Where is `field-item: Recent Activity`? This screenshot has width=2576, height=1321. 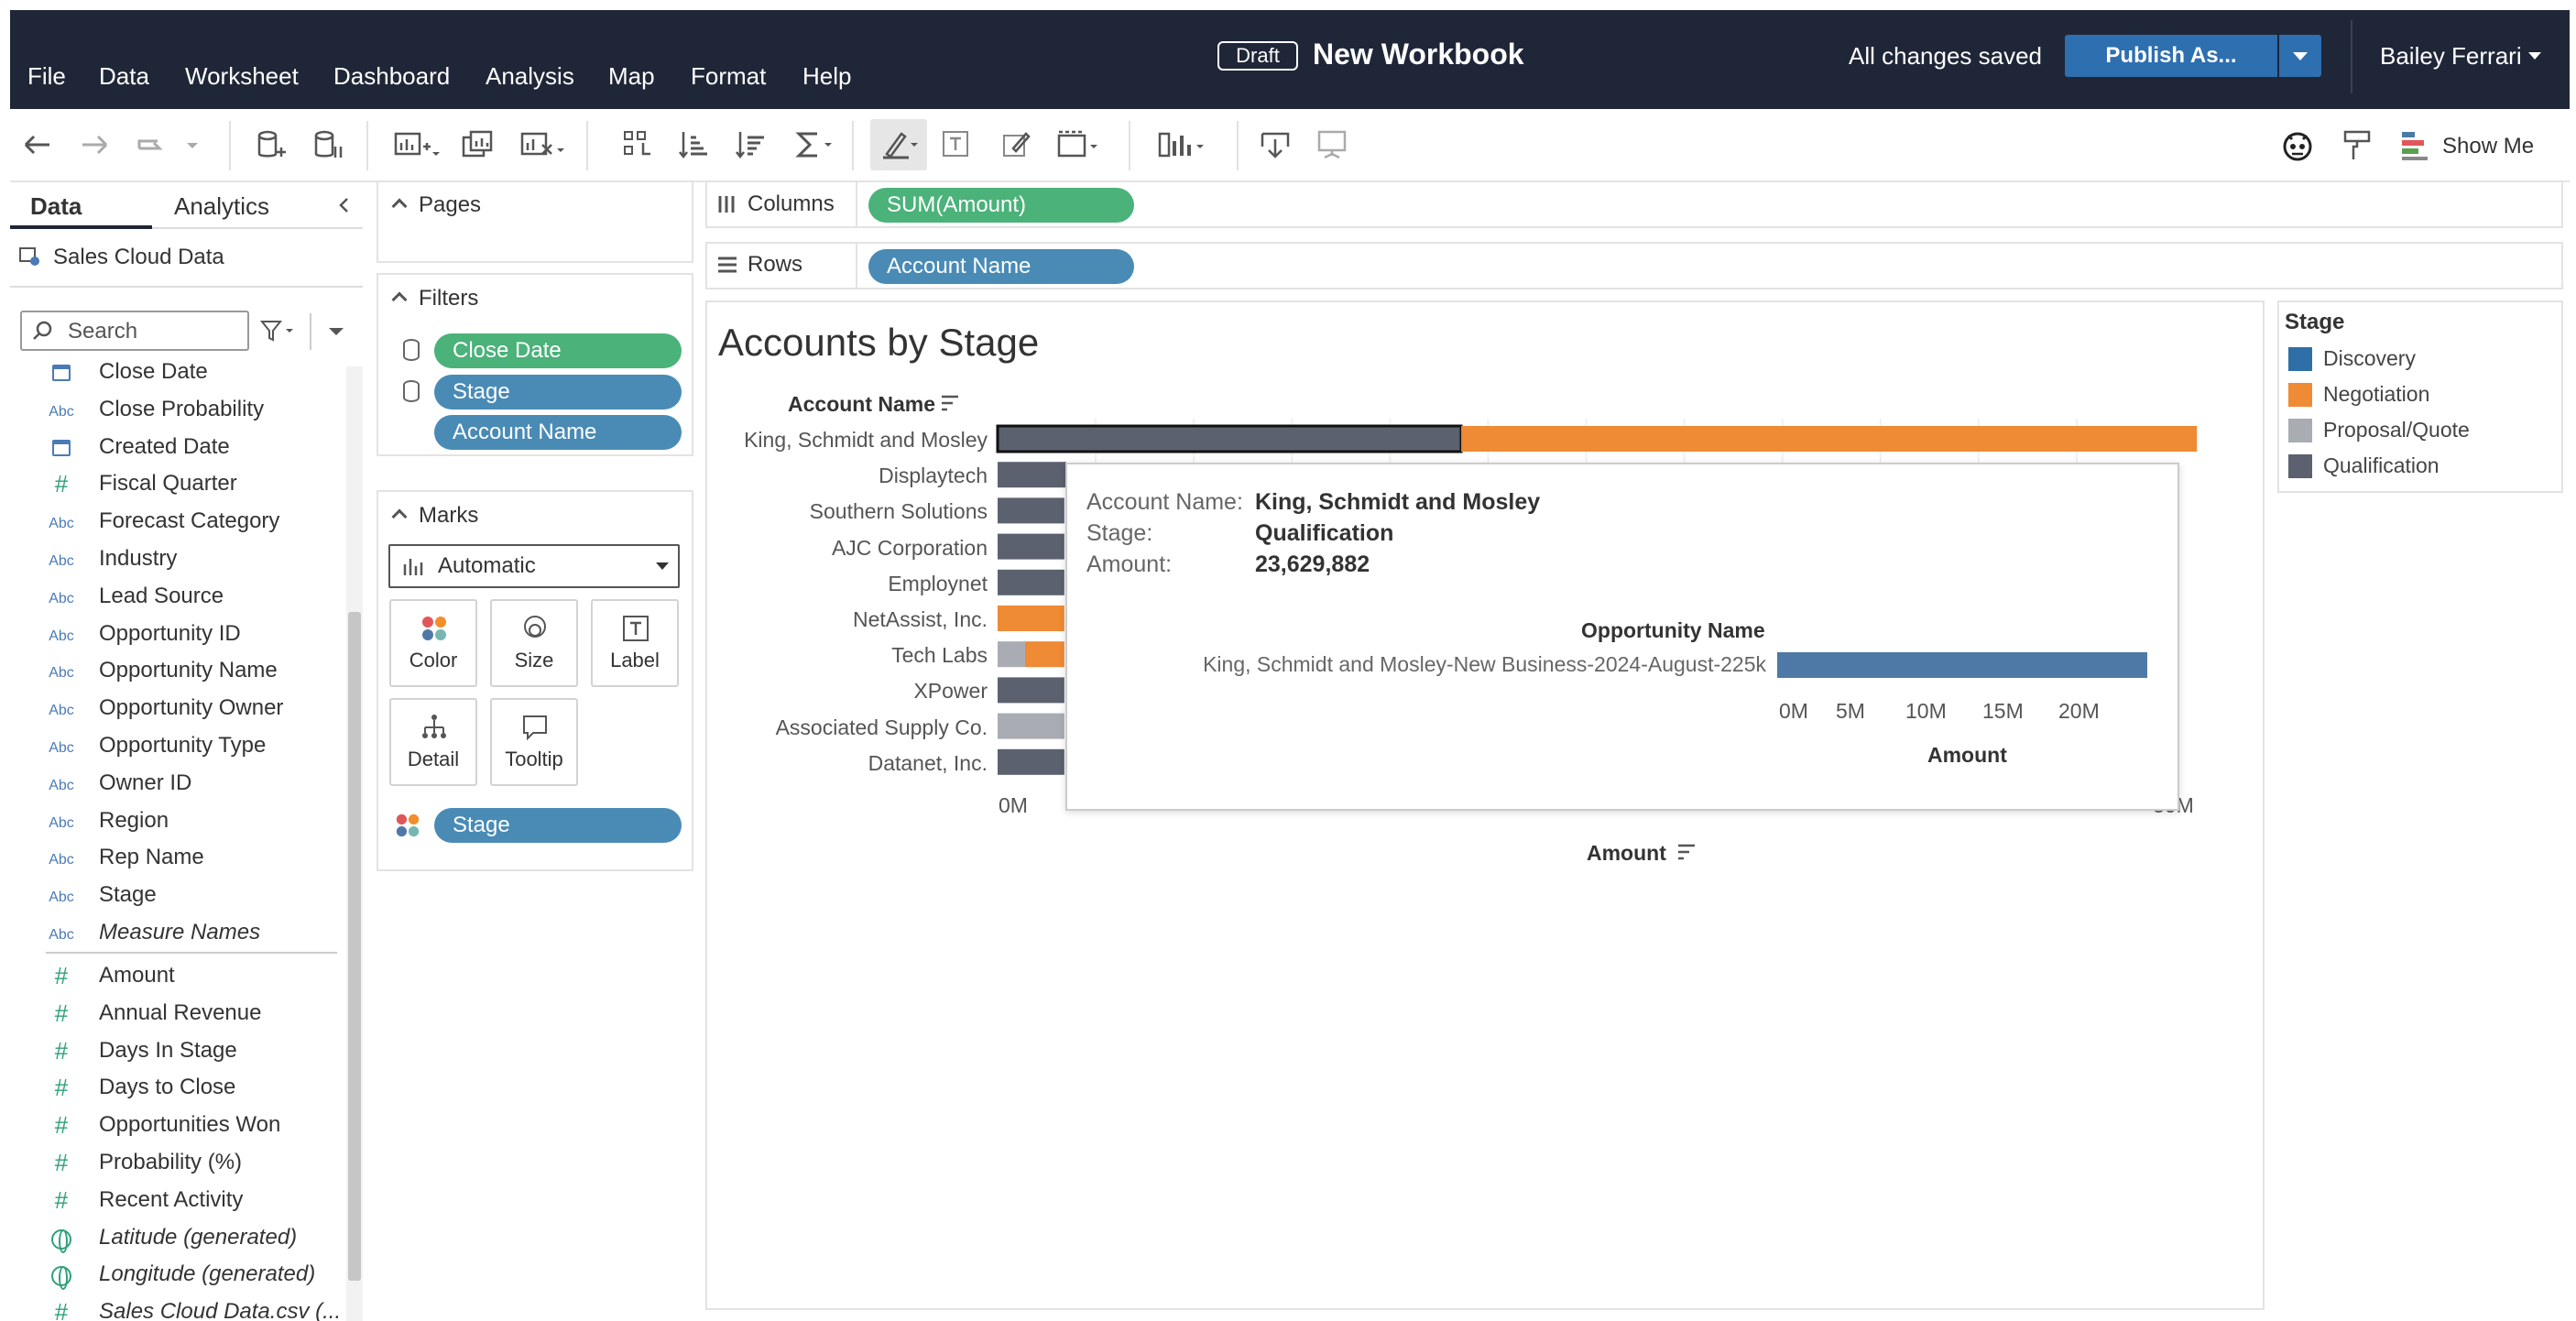
field-item: Recent Activity is located at coordinates (171, 1200).